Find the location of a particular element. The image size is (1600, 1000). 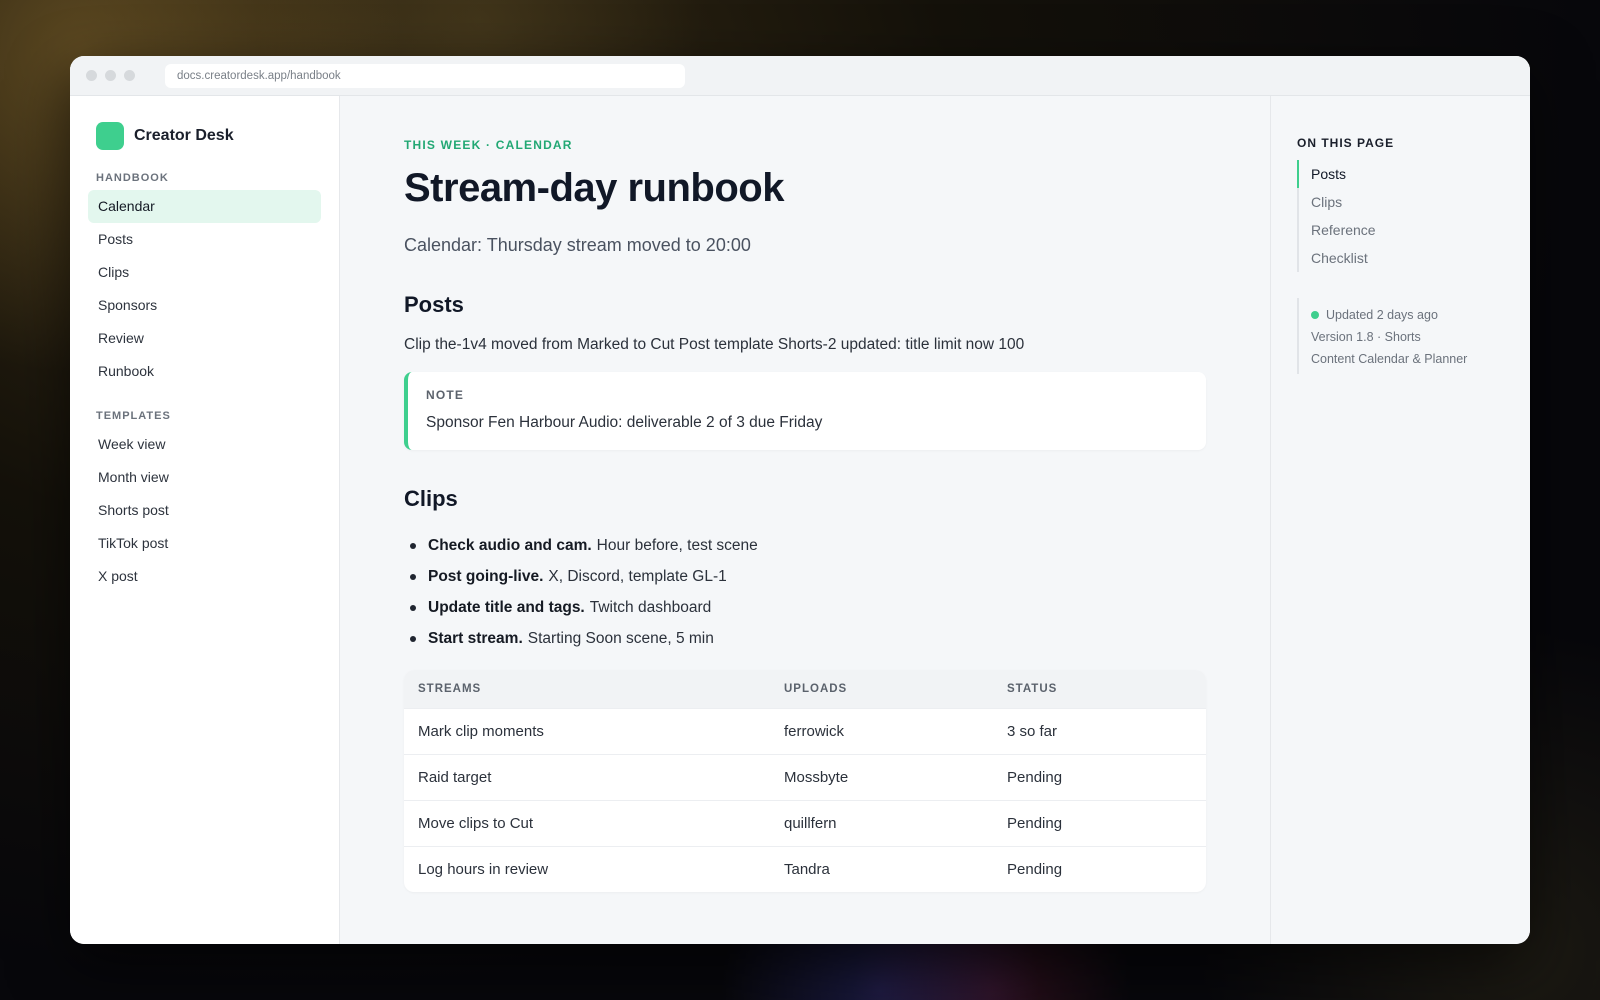

eyebrow: THIS WEEK · CALENDAR is located at coordinates (488, 145).